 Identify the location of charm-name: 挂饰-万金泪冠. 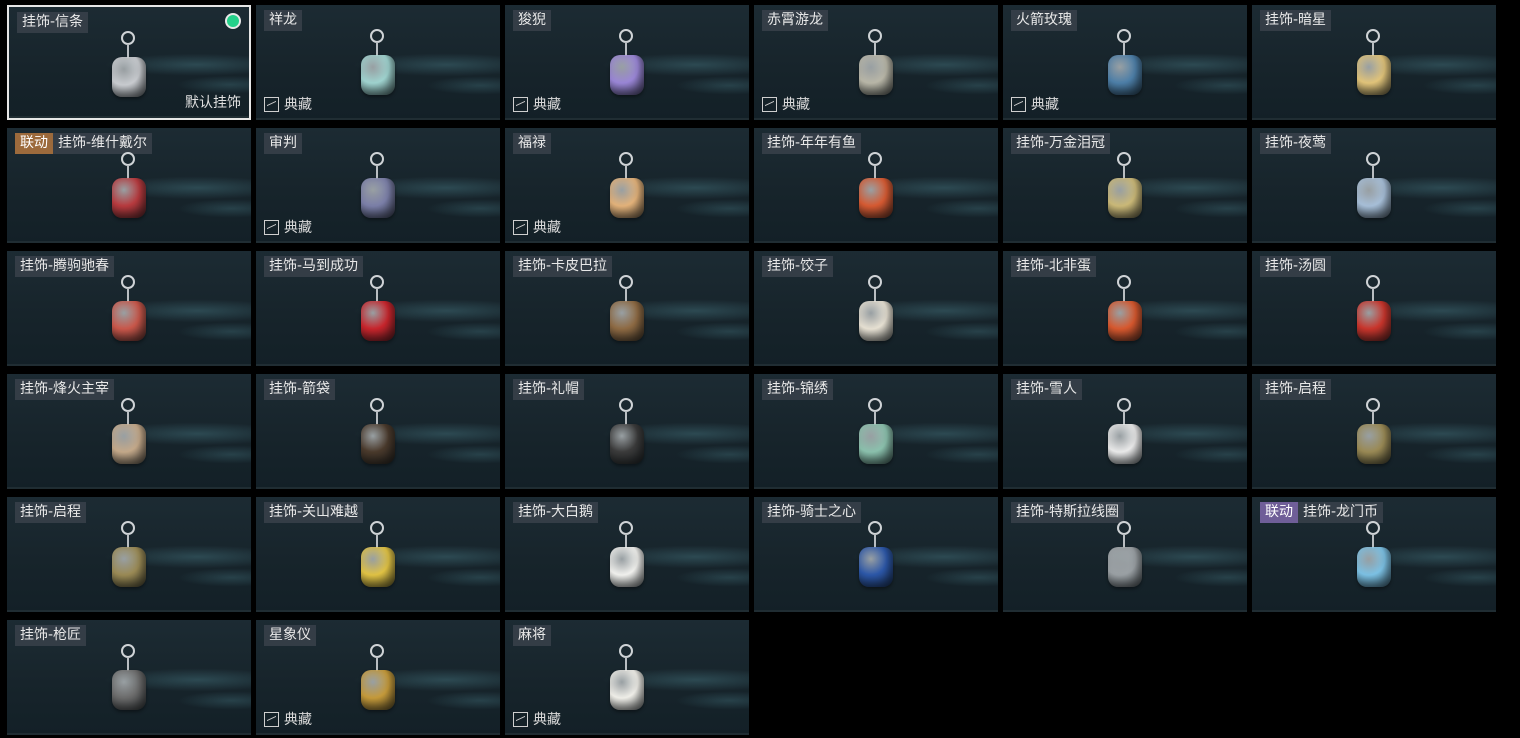
(1061, 143).